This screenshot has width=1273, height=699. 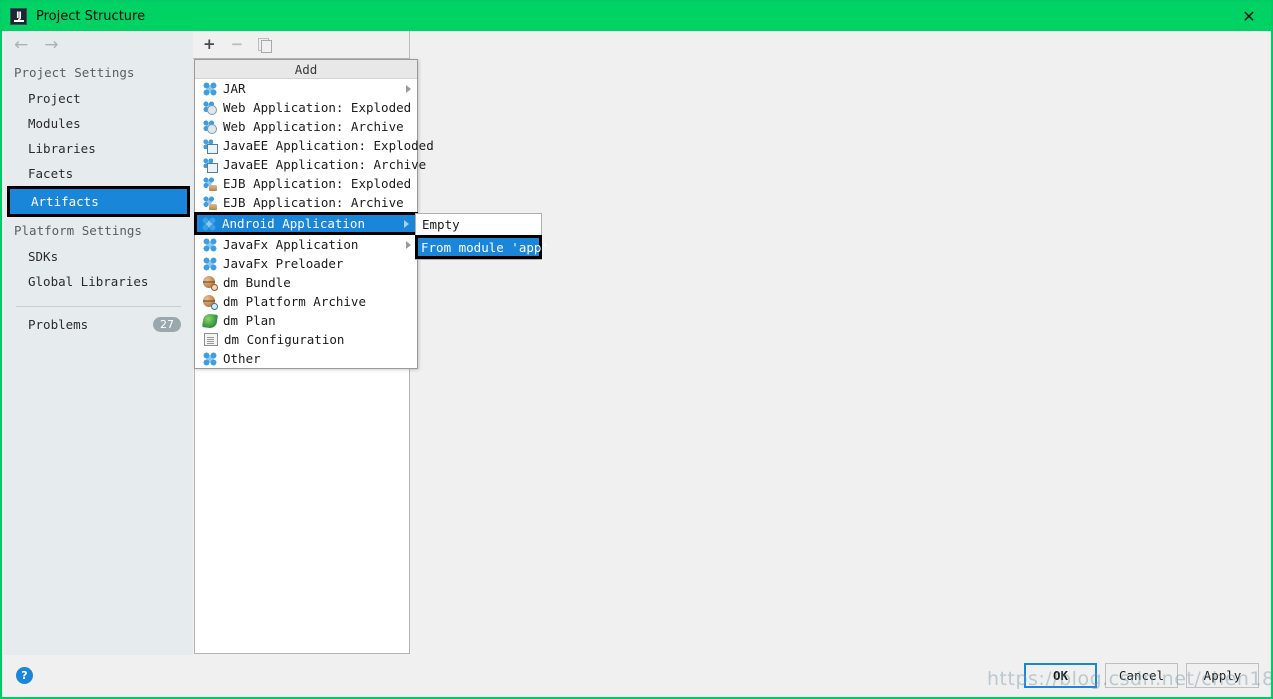 I want to click on menu-item-javafx-preloader: JavaFx Preloader, so click(x=306, y=263).